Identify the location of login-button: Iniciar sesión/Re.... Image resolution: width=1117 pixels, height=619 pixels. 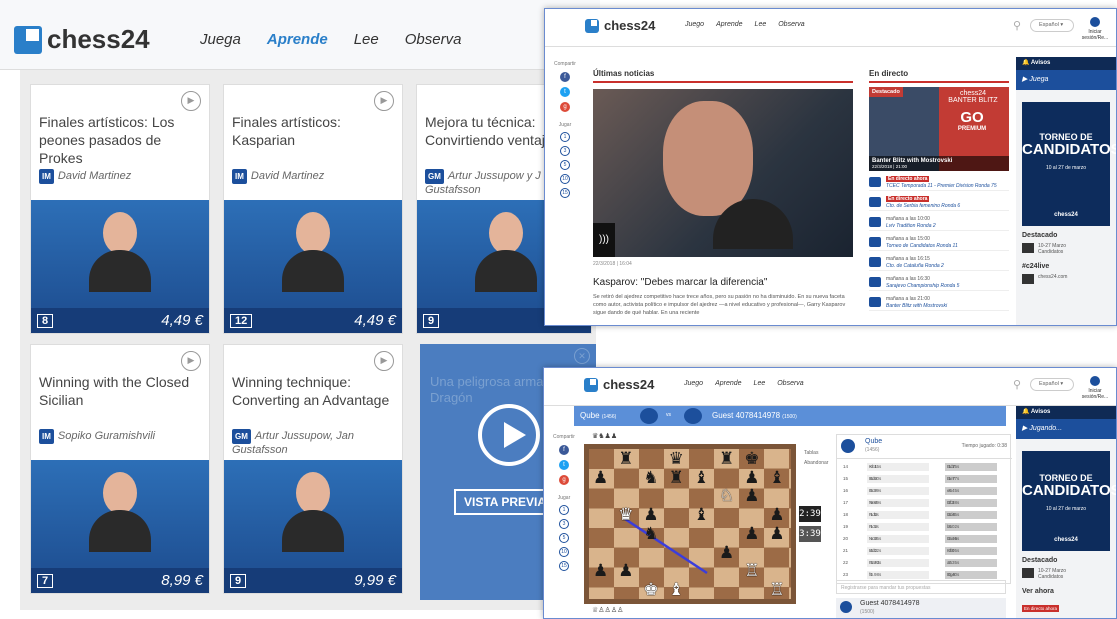
(1095, 29).